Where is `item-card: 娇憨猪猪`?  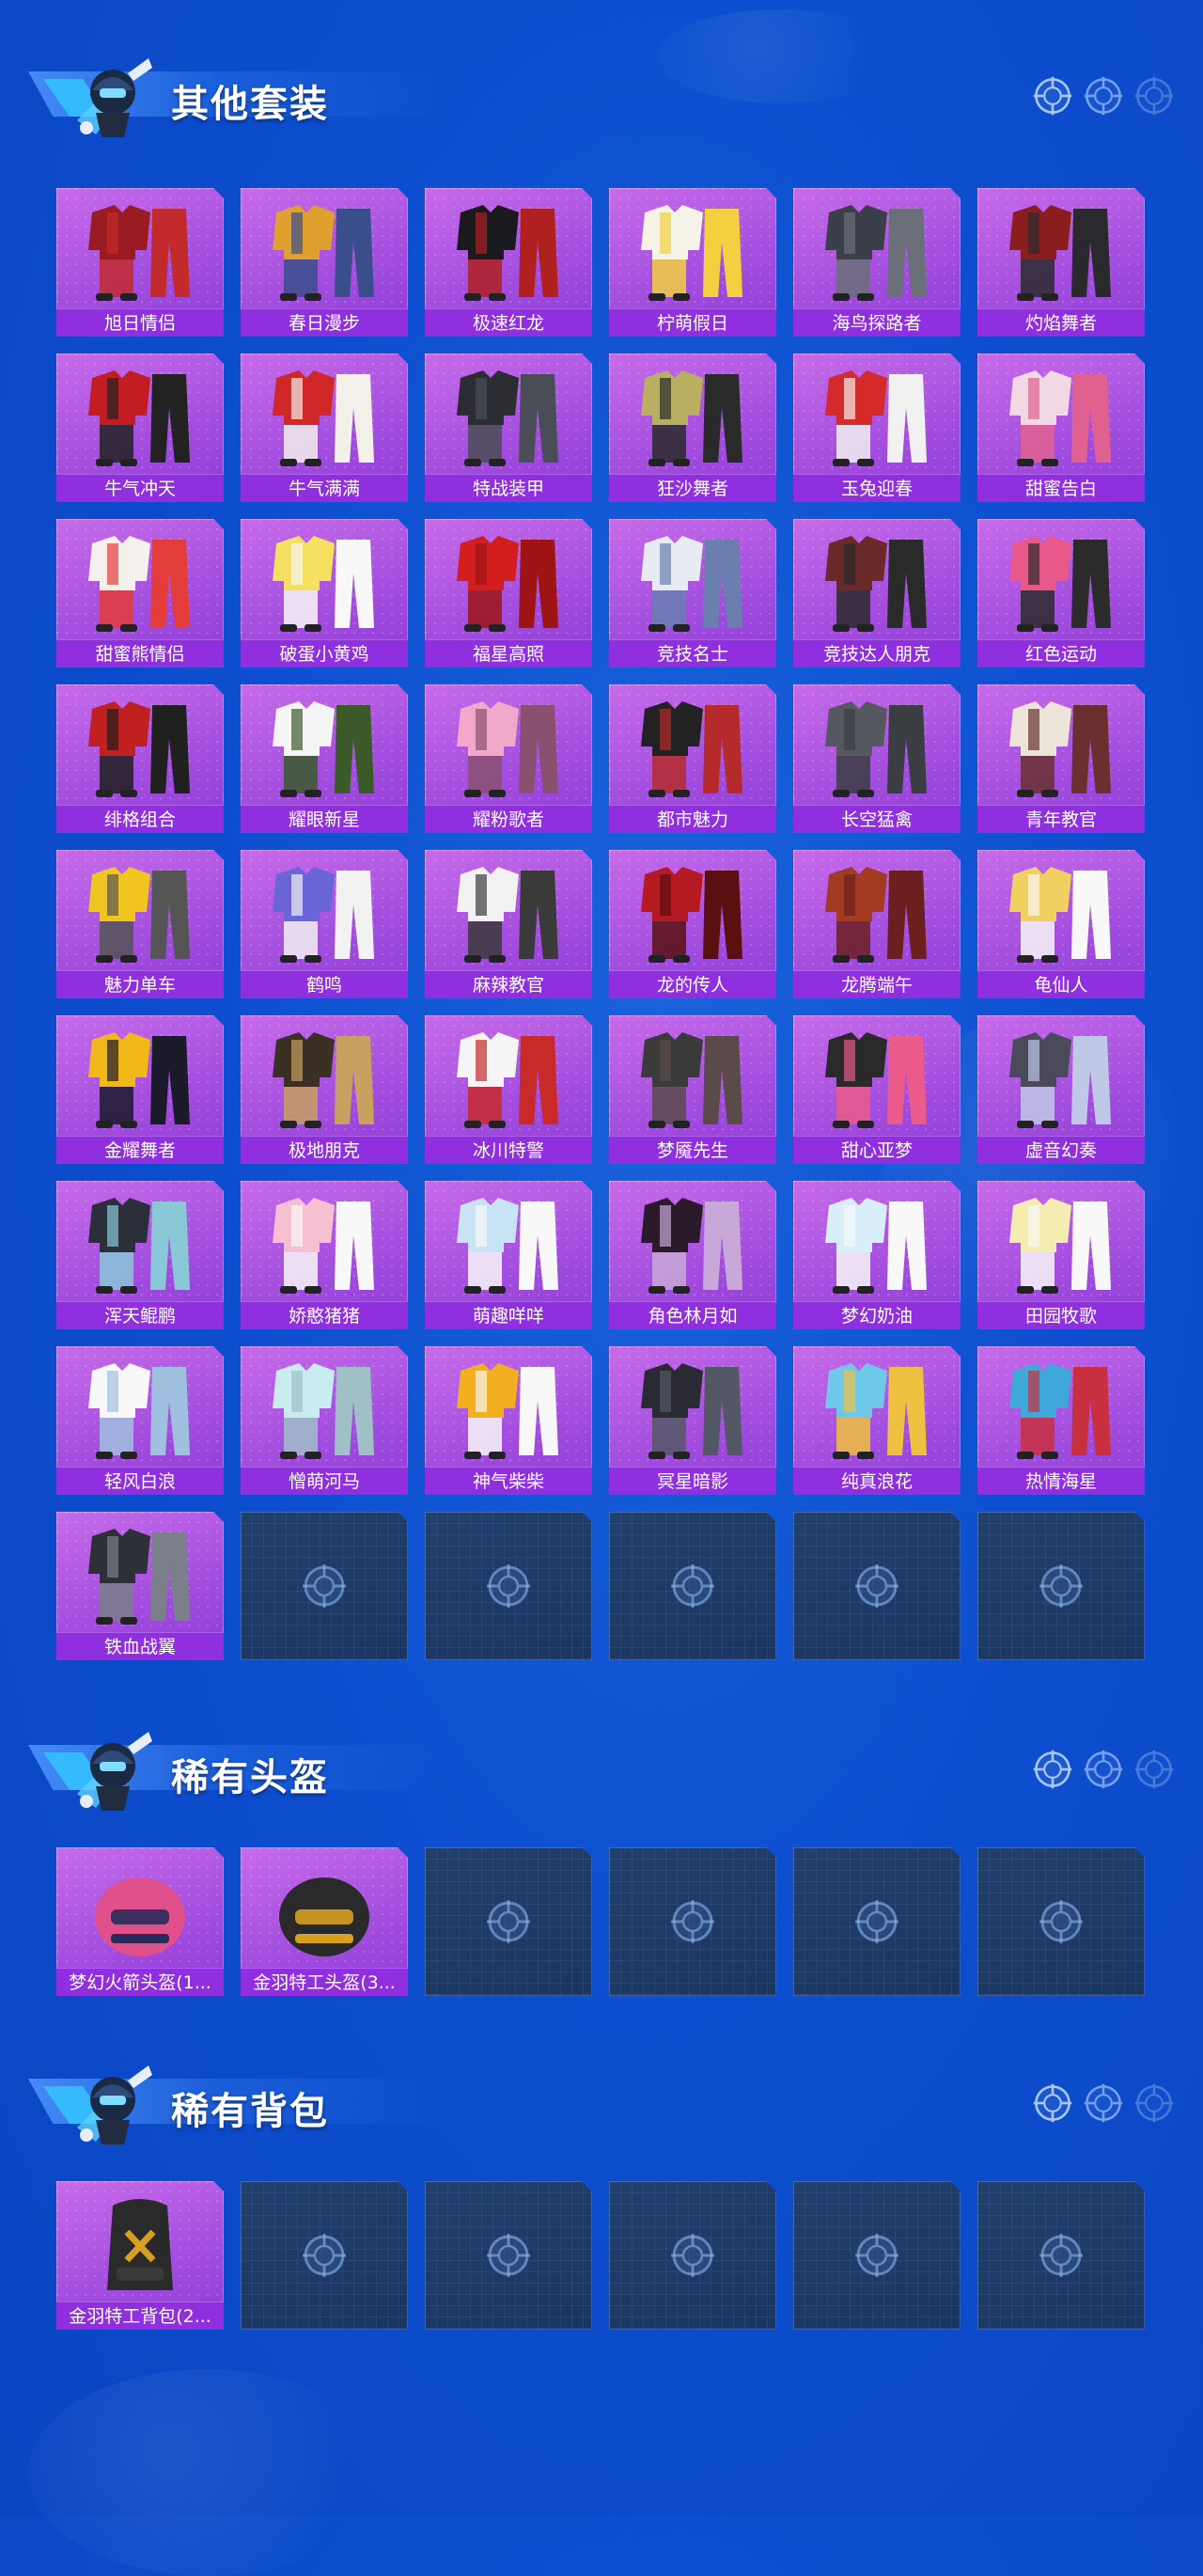 item-card: 娇憨猪猪 is located at coordinates (325, 1255).